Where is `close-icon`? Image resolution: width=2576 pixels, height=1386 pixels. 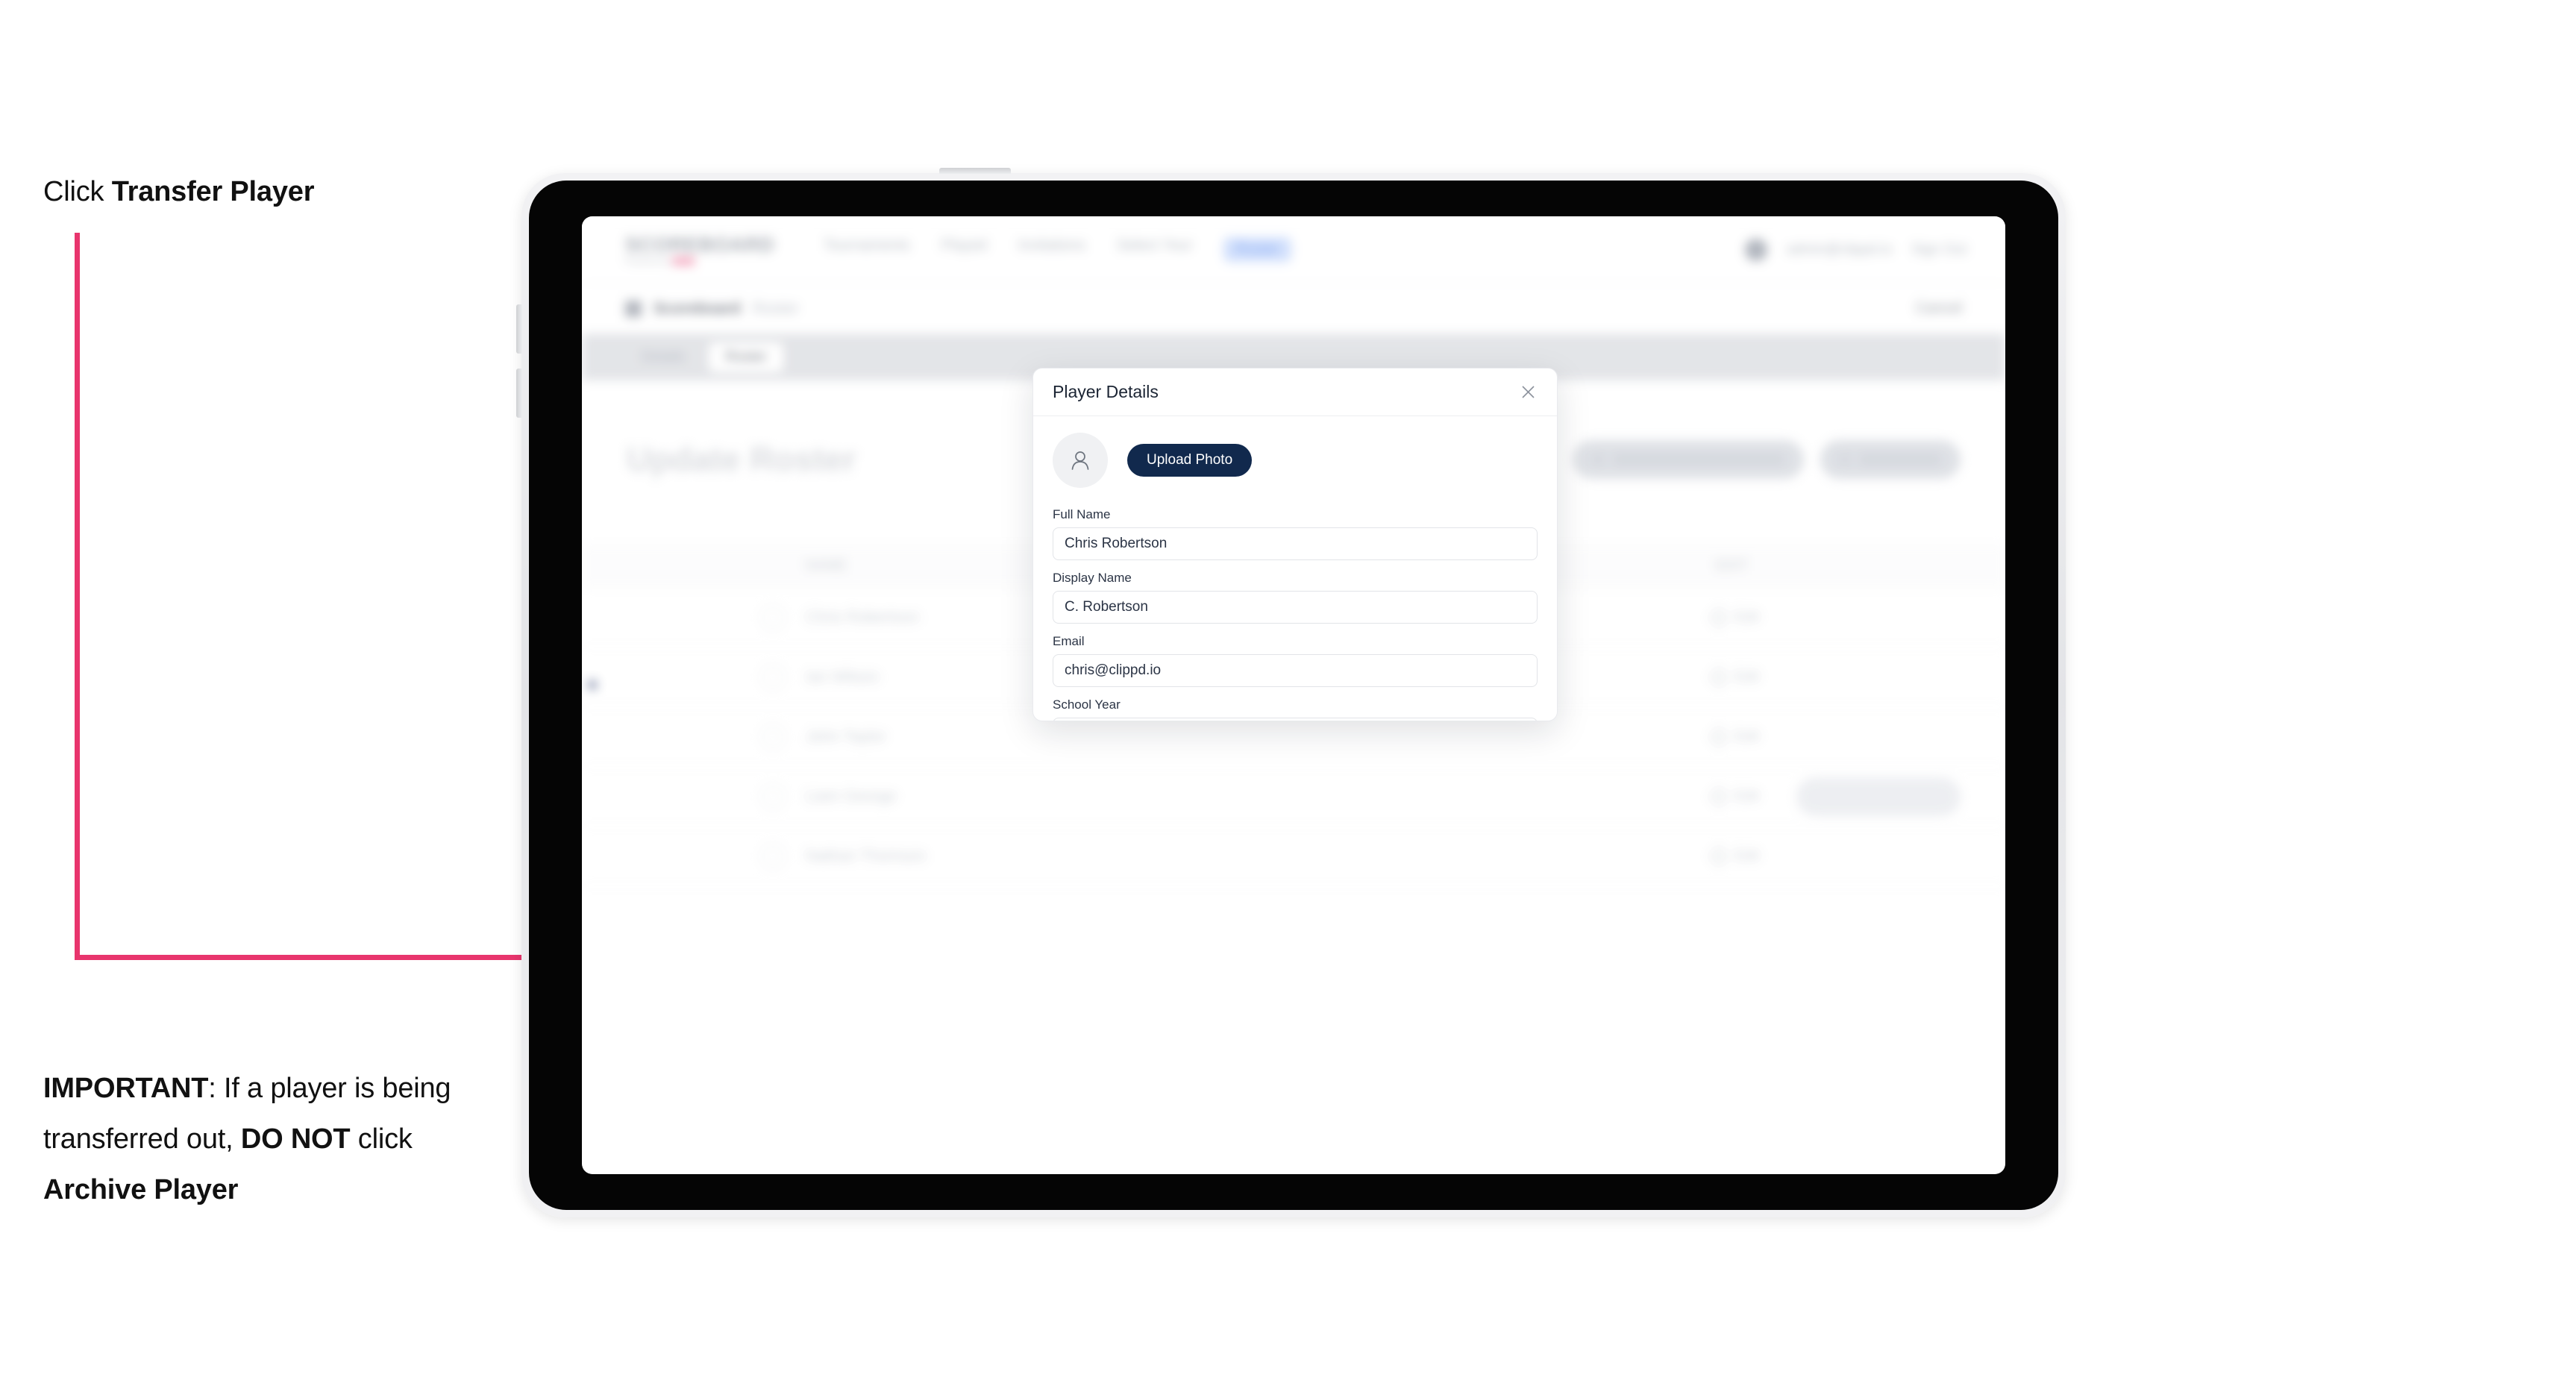 close-icon is located at coordinates (1528, 392).